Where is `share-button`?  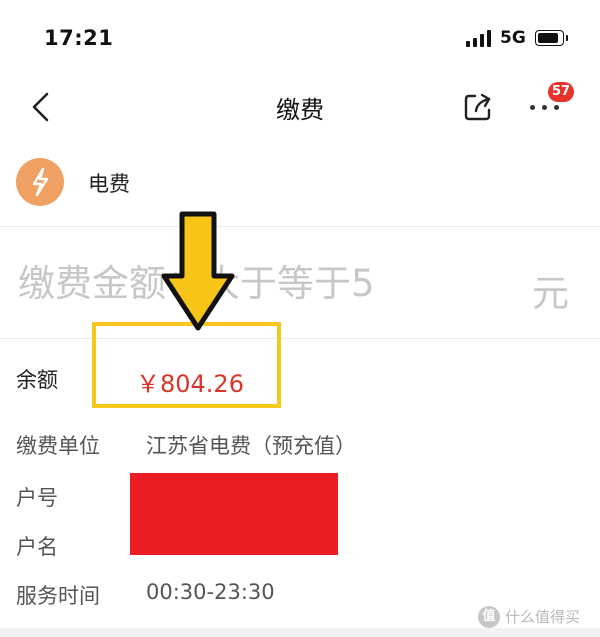
share-button is located at coordinates (478, 107).